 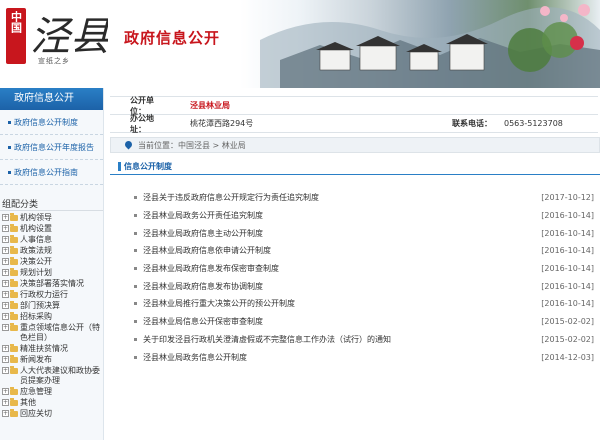 What do you see at coordinates (222, 123) in the screenshot?
I see `address-value: 桃花潭西路294号` at bounding box center [222, 123].